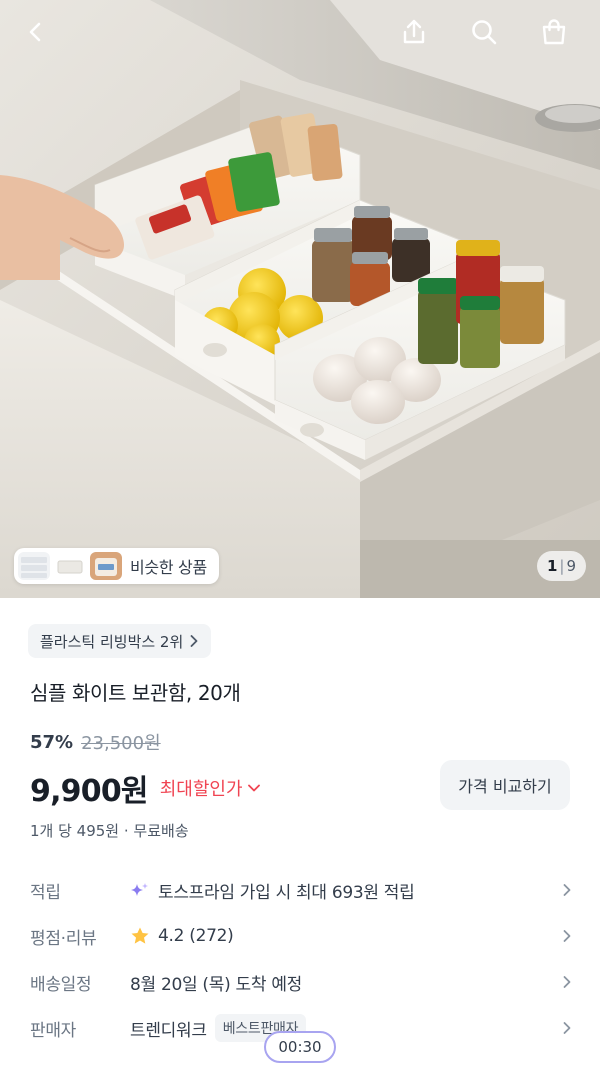 This screenshot has width=600, height=1077. I want to click on category-rank-chip: 플라스틱 리빙박스 2위, so click(120, 641).